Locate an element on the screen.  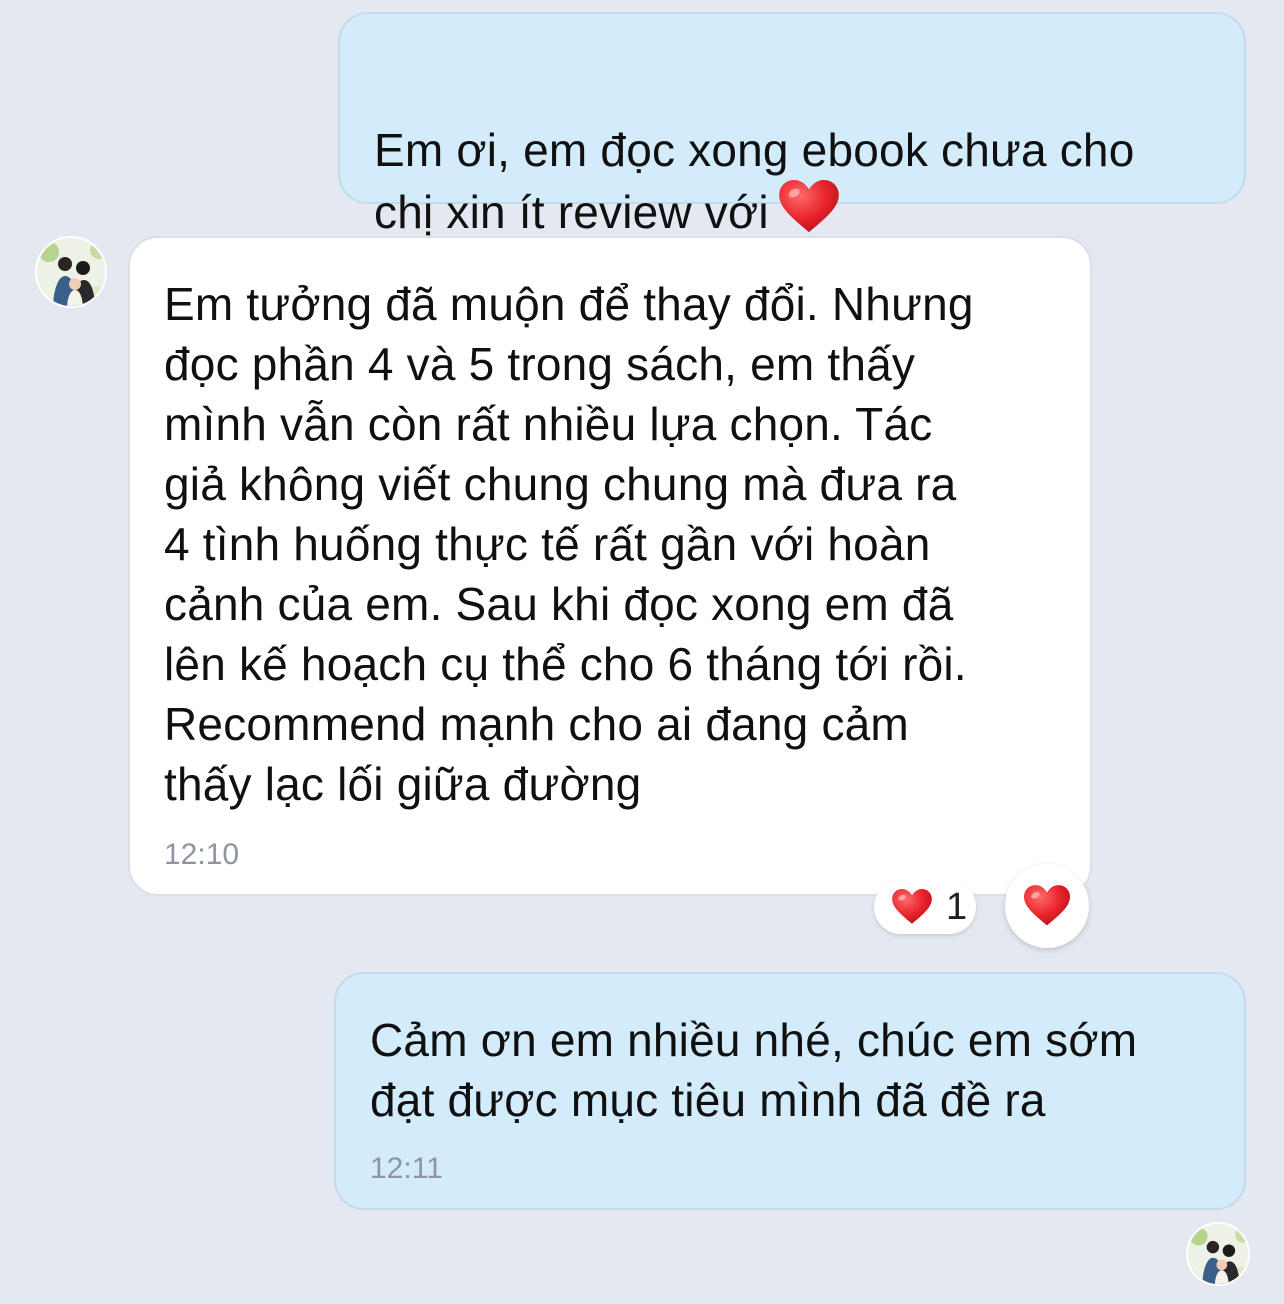
own-avatar is located at coordinates (1218, 1254).